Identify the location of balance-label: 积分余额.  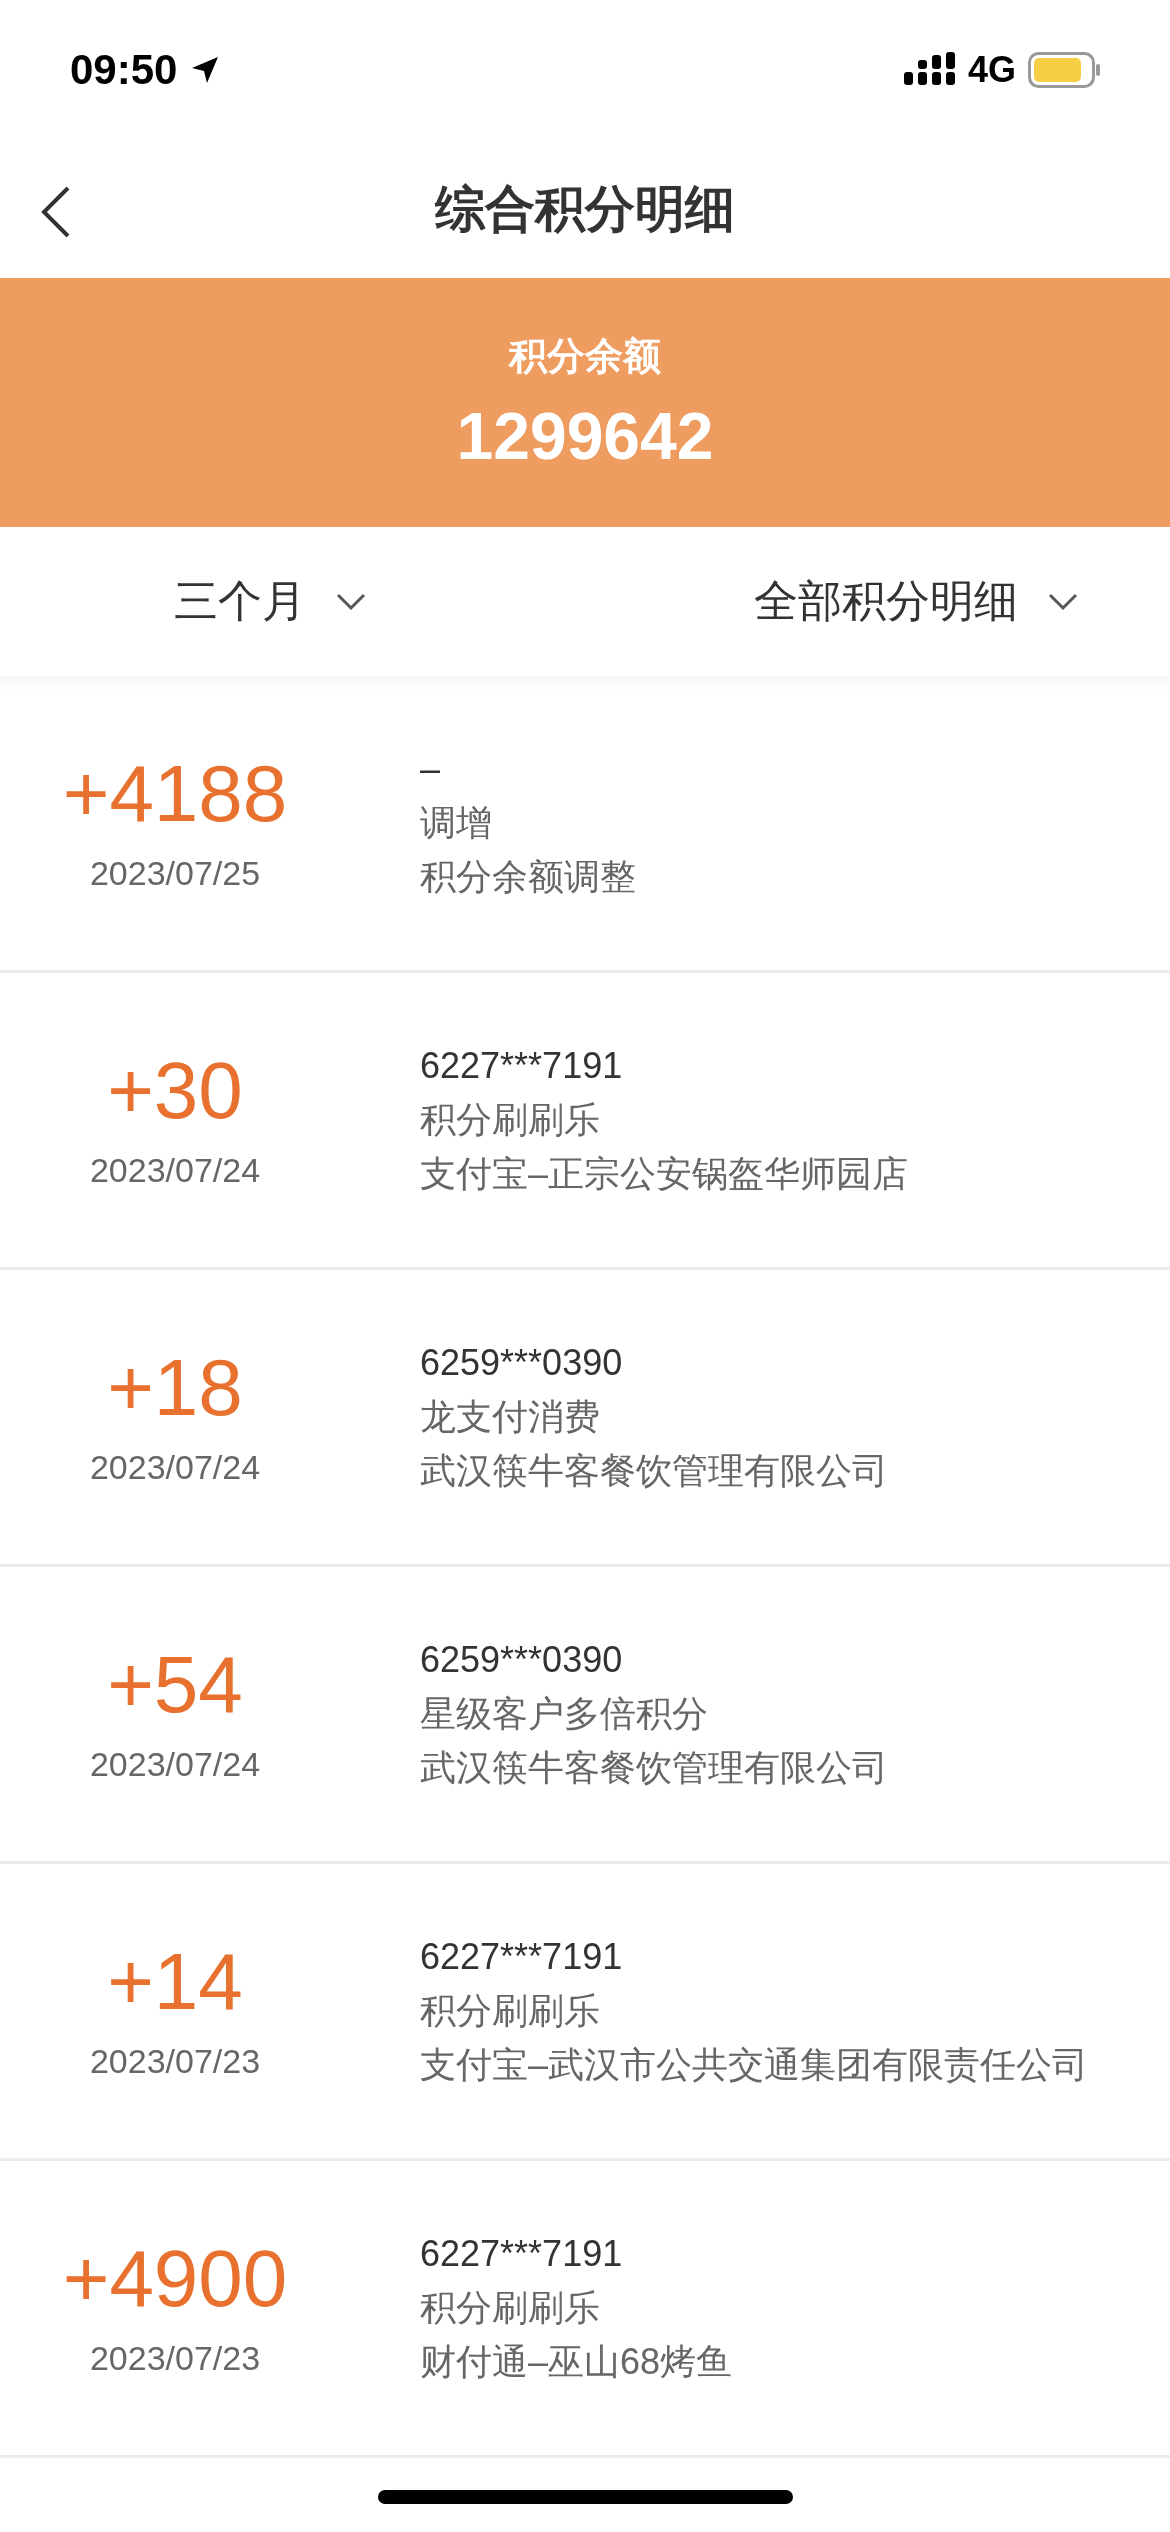
(585, 356).